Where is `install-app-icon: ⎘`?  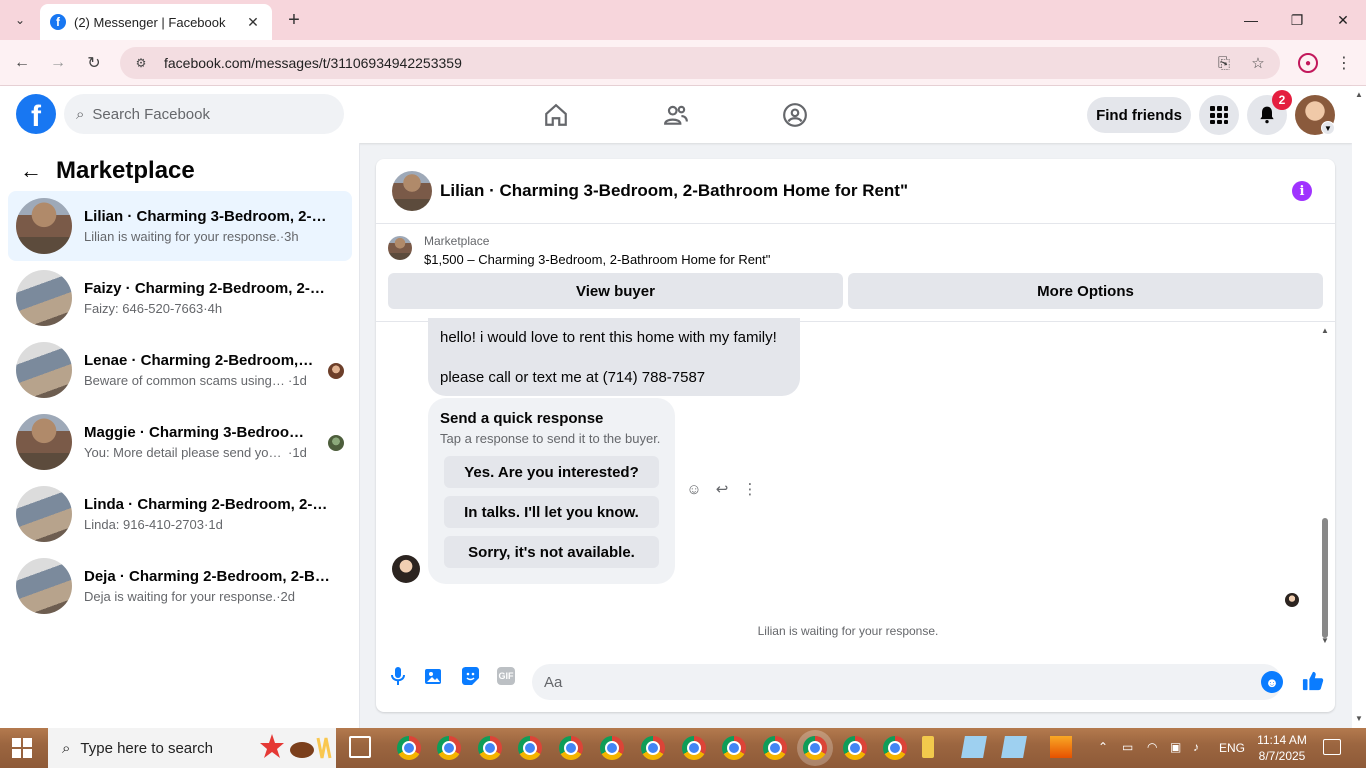
install-app-icon: ⎘ is located at coordinates (1224, 63).